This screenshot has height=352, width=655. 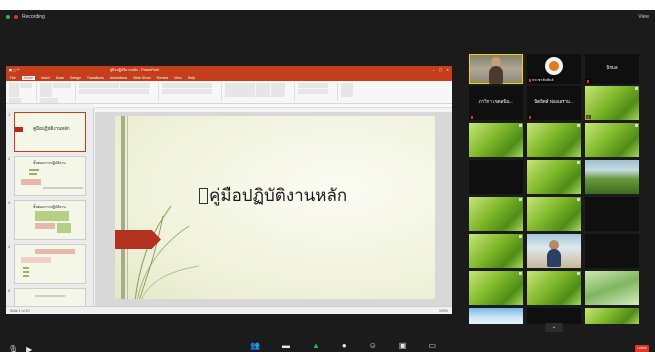 What do you see at coordinates (327, 344) in the screenshot?
I see `meeting-toolbar: 🎙 ▶ 👥 ▬ ▲ ● ☺ ▣ ▭ Leave` at bounding box center [327, 344].